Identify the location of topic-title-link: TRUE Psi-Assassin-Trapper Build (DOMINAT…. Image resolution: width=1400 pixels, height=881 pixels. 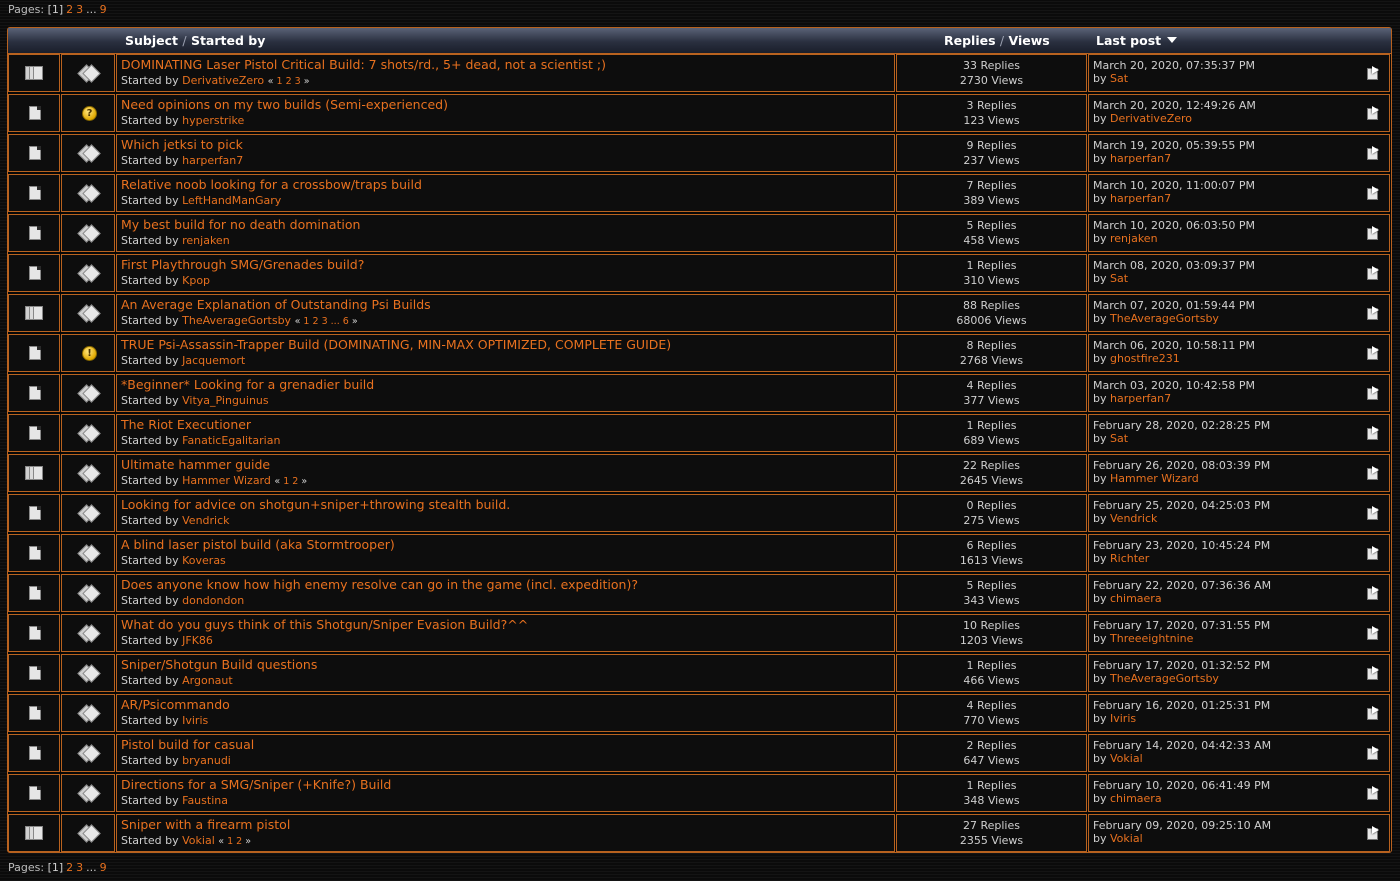
(396, 344).